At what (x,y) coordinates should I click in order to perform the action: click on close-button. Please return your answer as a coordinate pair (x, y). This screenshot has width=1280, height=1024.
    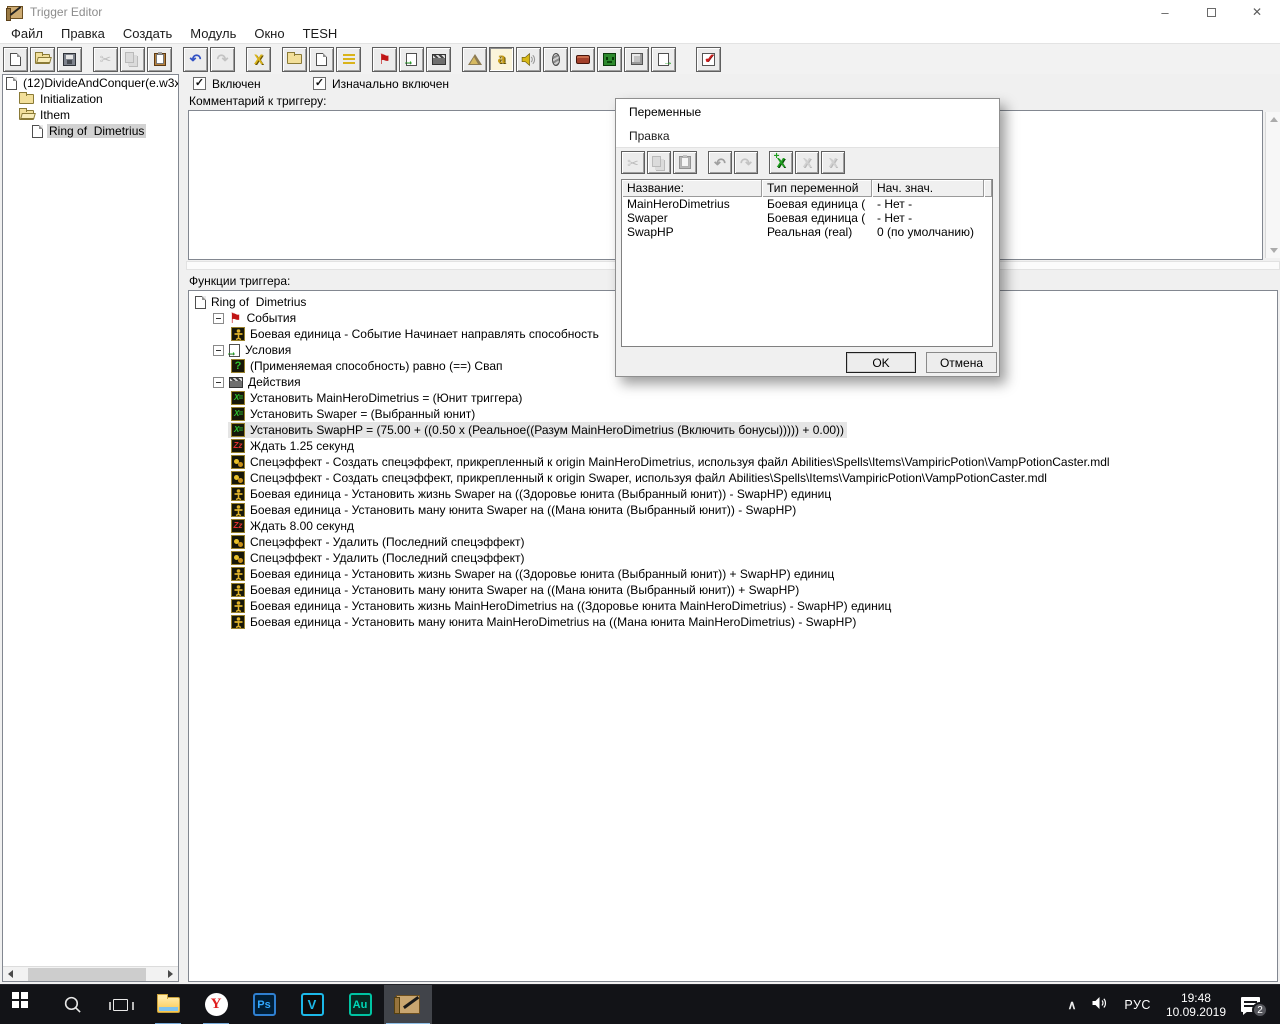
    Looking at the image, I should click on (1257, 12).